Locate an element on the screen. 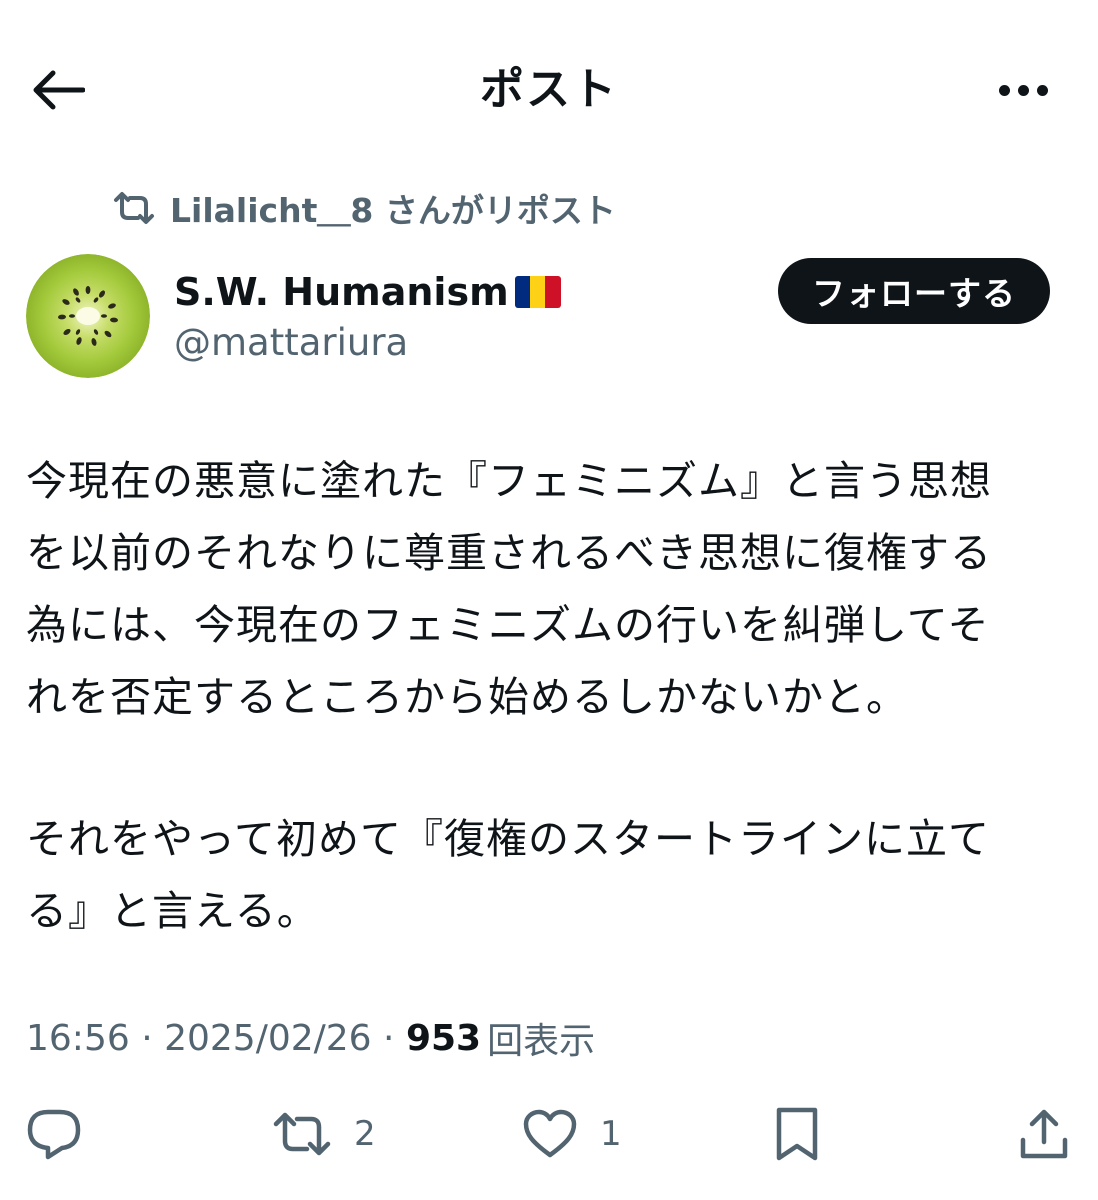 Image resolution: width=1098 pixels, height=1200 pixels. repost-button: 2 is located at coordinates (324, 1134).